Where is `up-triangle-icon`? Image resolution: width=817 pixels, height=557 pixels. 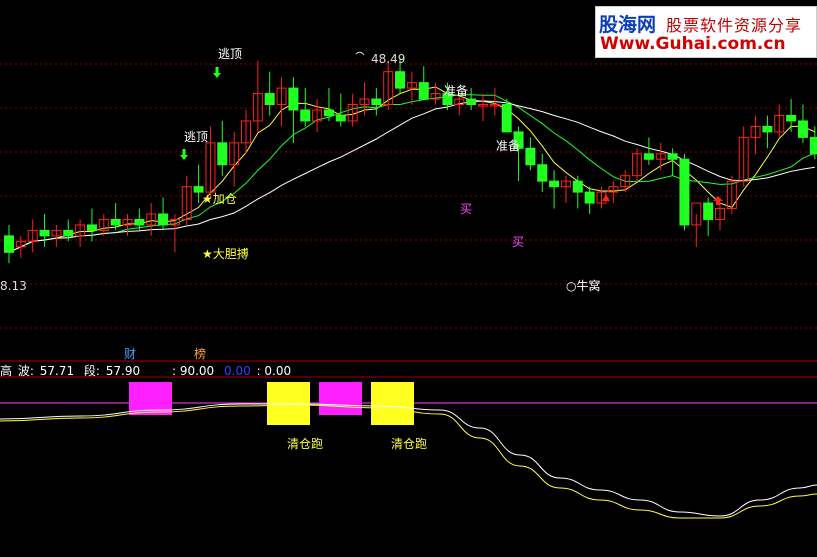 up-triangle-icon is located at coordinates (606, 197).